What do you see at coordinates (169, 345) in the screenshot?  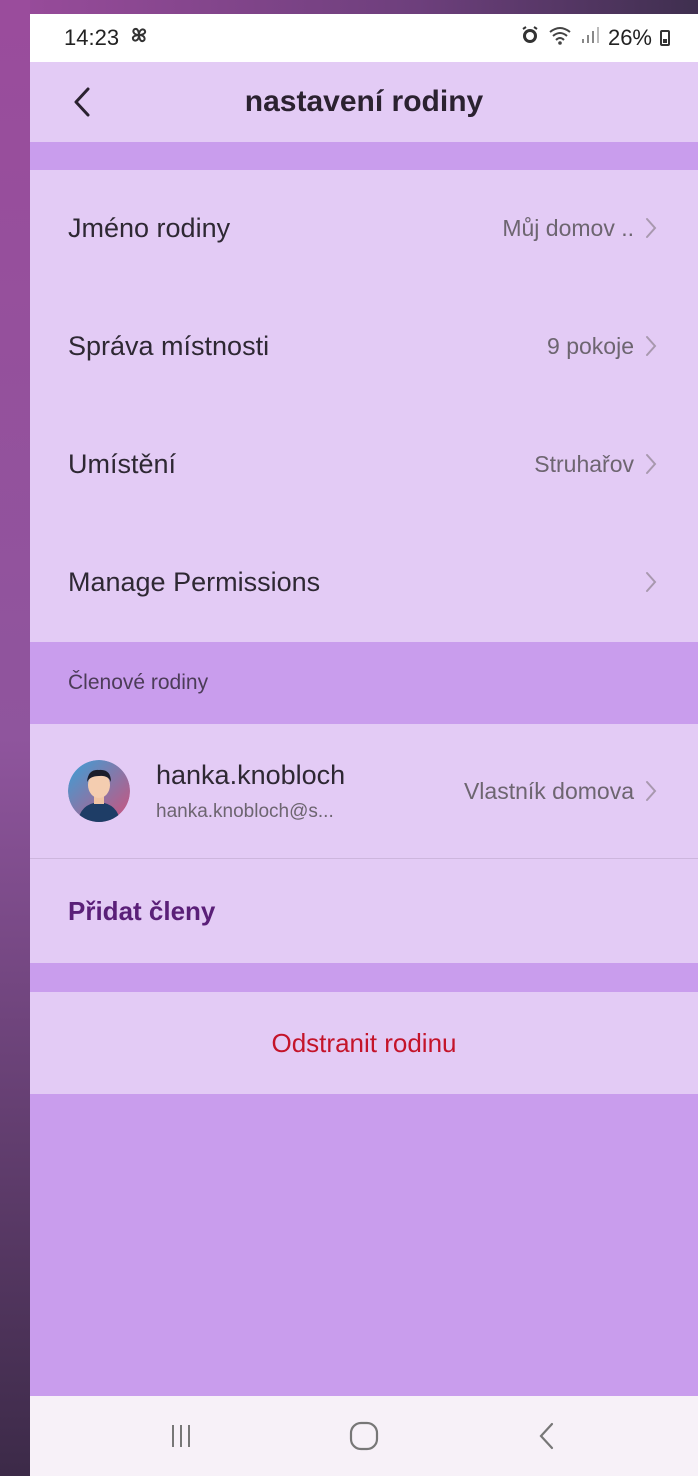 I see `setting-label: Správa místnosti` at bounding box center [169, 345].